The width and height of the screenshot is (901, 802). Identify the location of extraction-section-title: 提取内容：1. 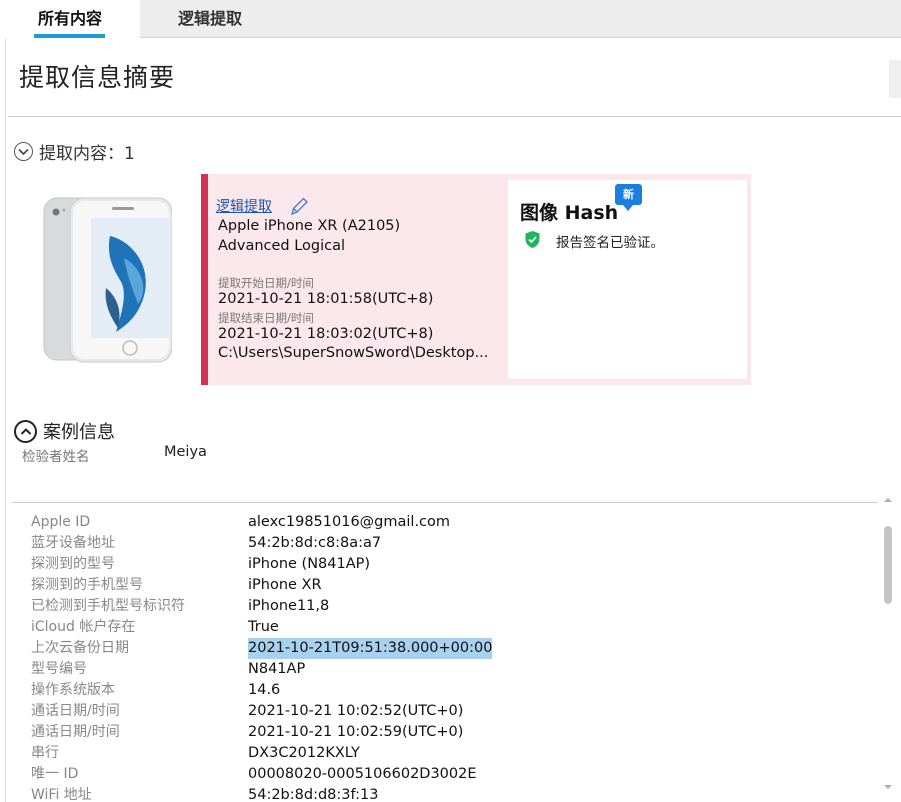
(87, 154).